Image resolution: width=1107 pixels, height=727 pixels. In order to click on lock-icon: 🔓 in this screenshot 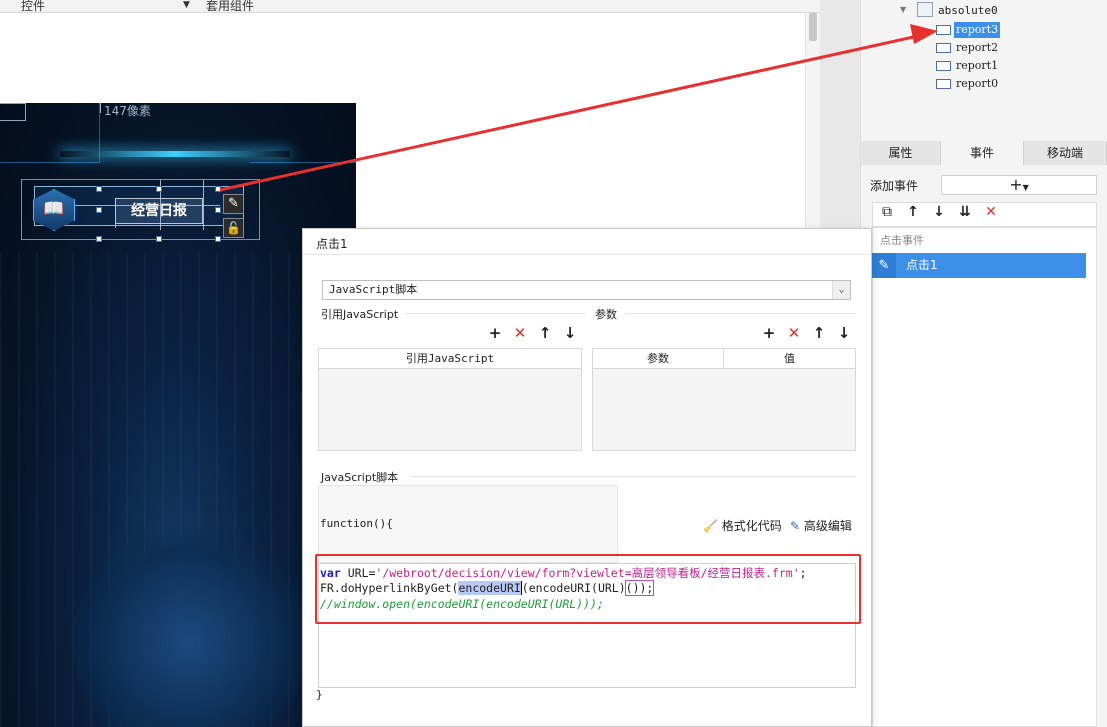, I will do `click(233, 228)`.